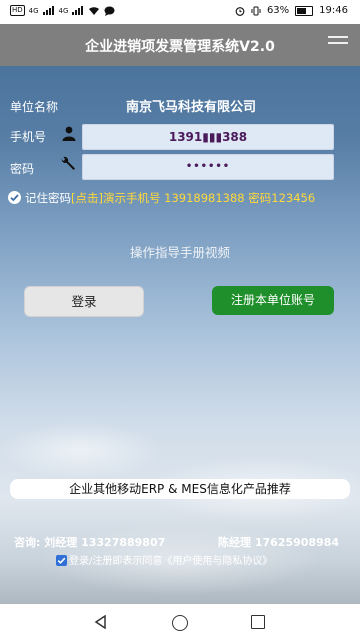  Describe the element at coordinates (69, 133) in the screenshot. I see `person-icon` at that location.